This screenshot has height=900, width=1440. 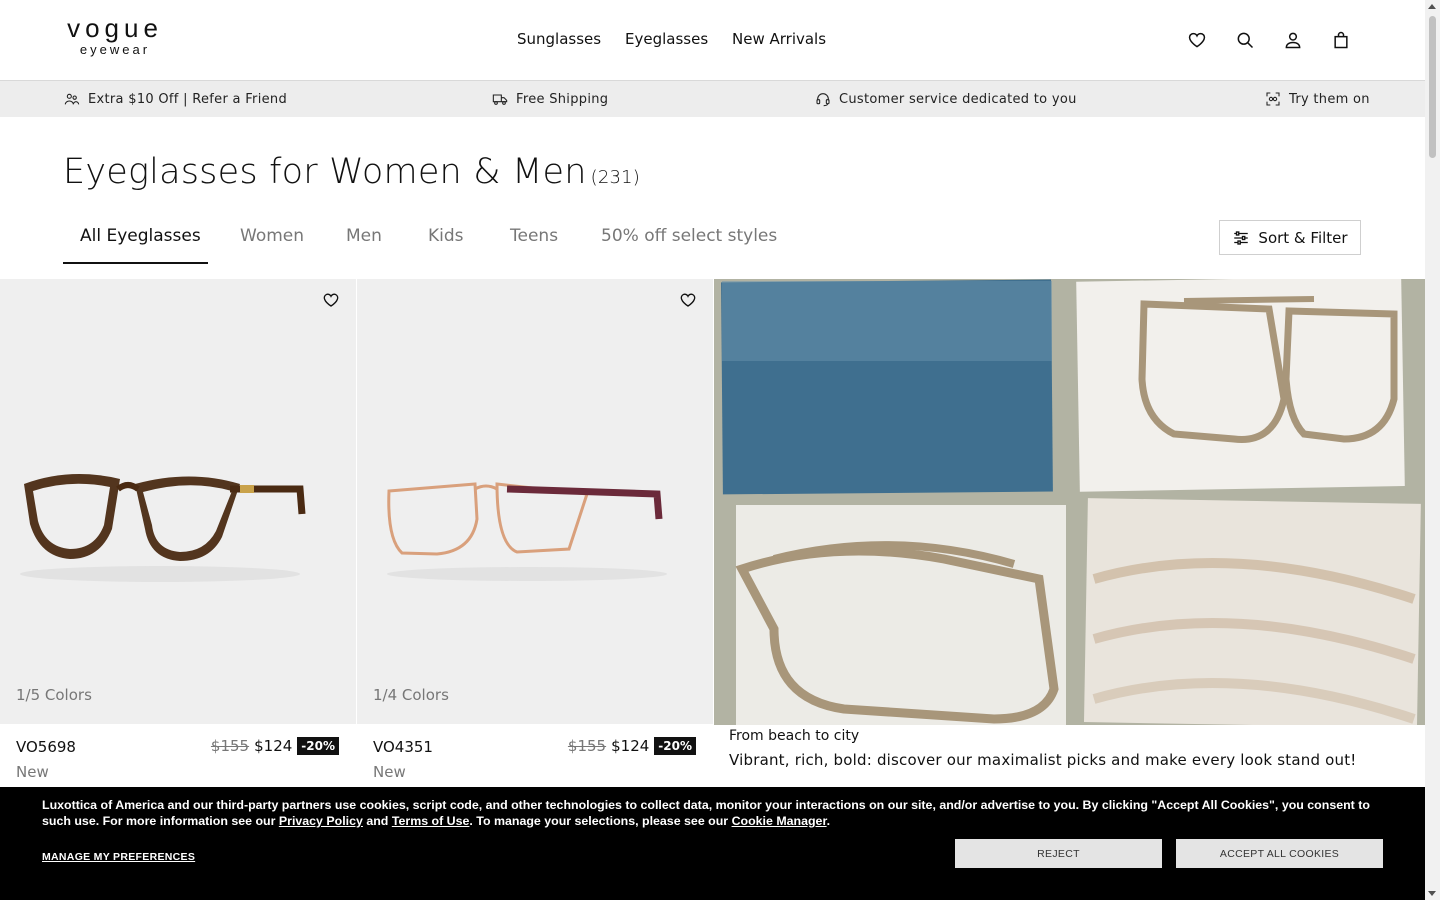 I want to click on headset-icon, so click(x=823, y=100).